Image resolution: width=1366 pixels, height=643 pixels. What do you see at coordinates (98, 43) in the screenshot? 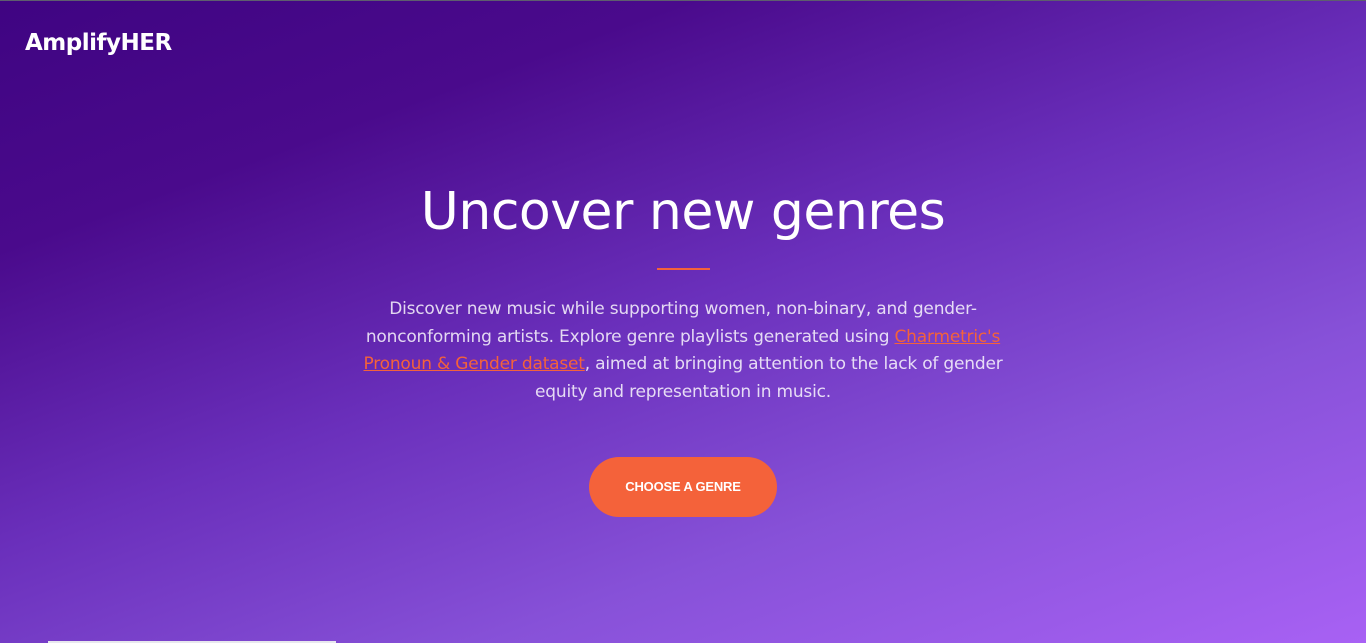
I see `brand-logo-link: AmplifyHER` at bounding box center [98, 43].